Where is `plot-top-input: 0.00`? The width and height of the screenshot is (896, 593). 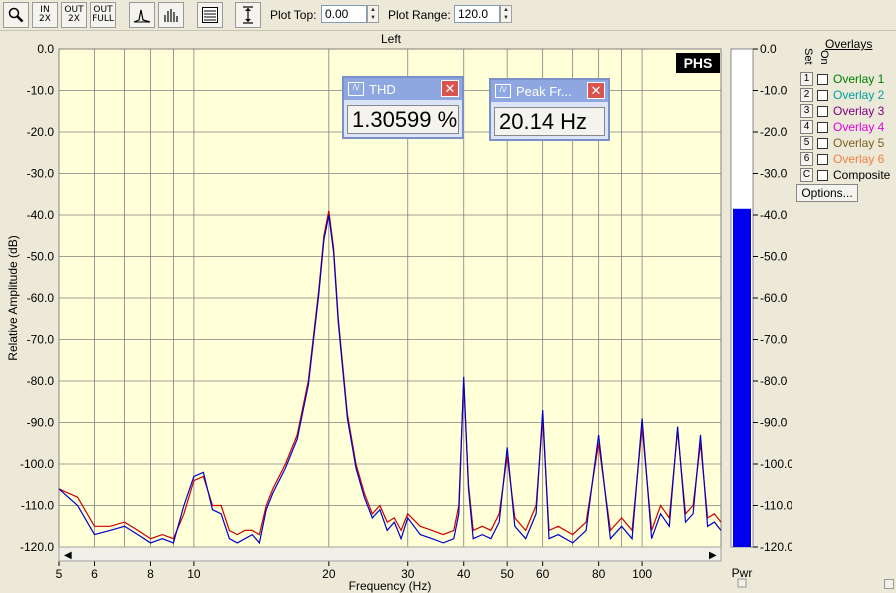 plot-top-input: 0.00 is located at coordinates (344, 14).